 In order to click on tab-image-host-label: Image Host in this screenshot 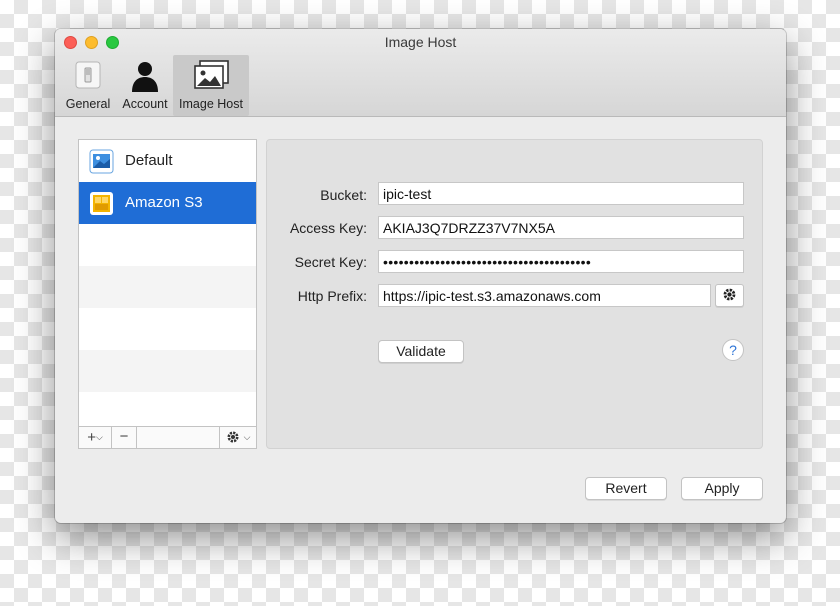, I will do `click(211, 104)`.